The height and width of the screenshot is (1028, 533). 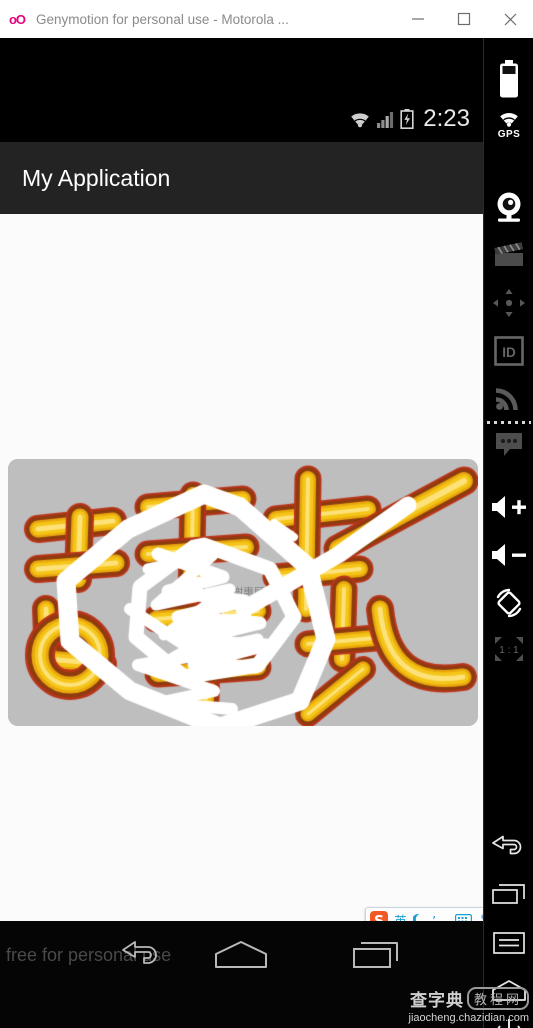 I want to click on close-button, so click(x=510, y=19).